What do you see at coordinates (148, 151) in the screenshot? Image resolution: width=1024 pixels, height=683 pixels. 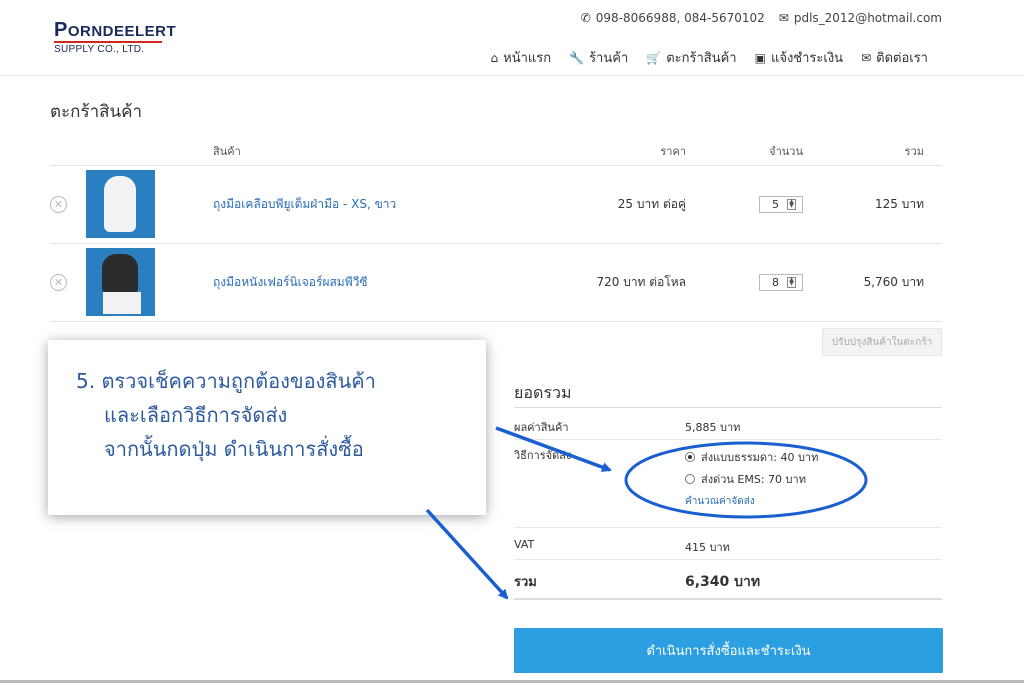 I see `image-col-header` at bounding box center [148, 151].